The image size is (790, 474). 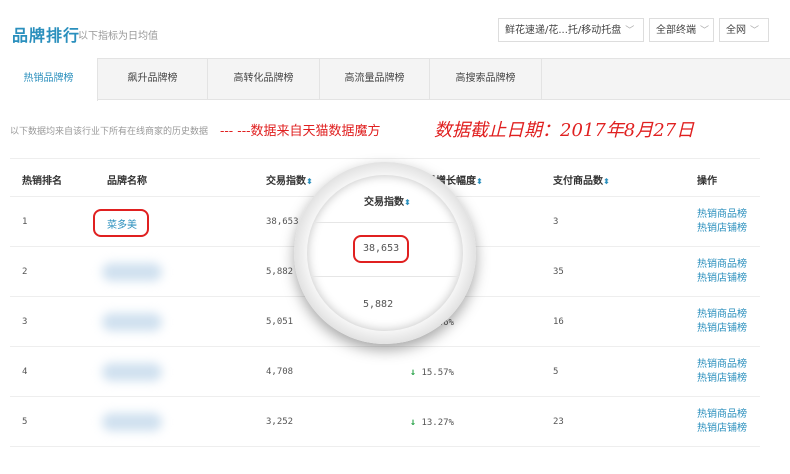 I want to click on page-subtitle: 以下指标为日均值, so click(x=118, y=36).